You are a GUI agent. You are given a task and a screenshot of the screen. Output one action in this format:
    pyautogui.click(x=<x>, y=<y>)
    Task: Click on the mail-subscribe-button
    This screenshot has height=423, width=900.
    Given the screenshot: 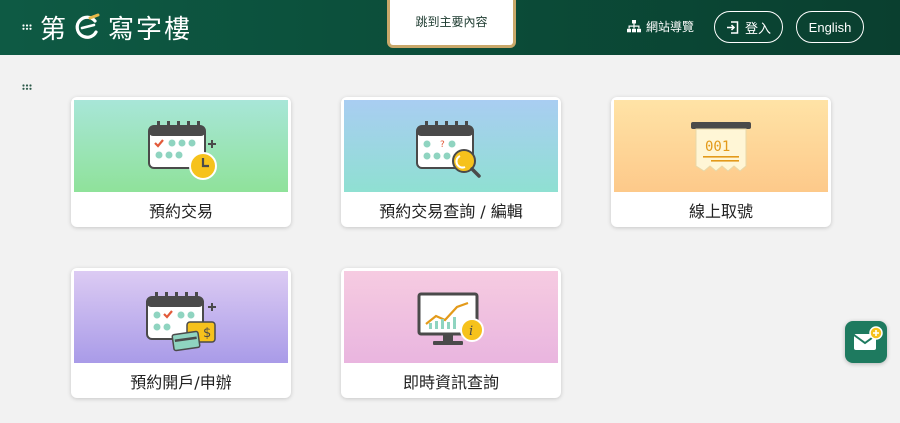 What is the action you would take?
    pyautogui.click(x=866, y=342)
    